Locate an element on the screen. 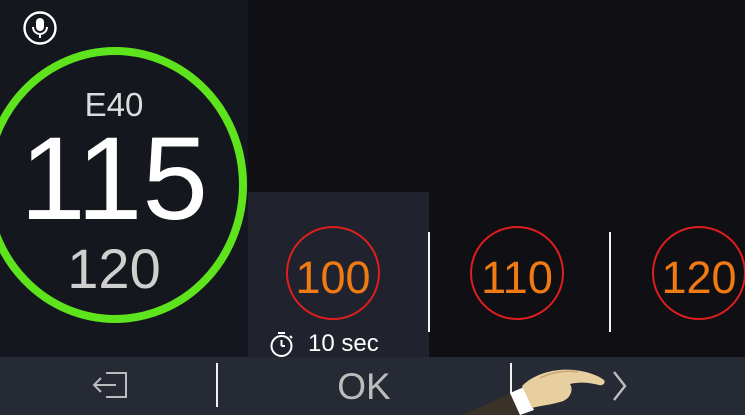 The height and width of the screenshot is (415, 745). speed-option-value: 110 is located at coordinates (517, 277).